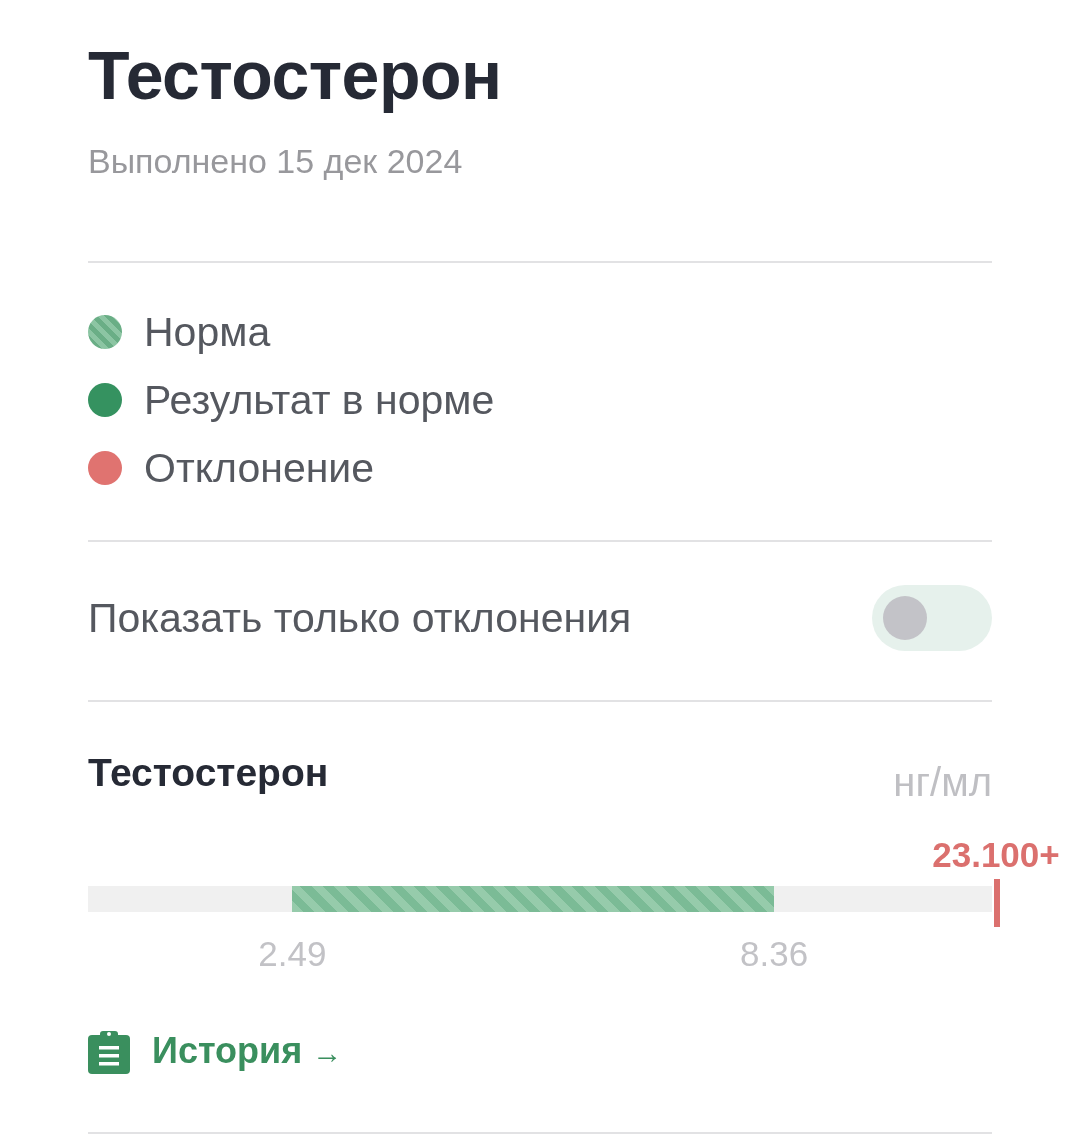 The height and width of the screenshot is (1135, 1080). What do you see at coordinates (109, 1052) in the screenshot?
I see `clipboard-icon` at bounding box center [109, 1052].